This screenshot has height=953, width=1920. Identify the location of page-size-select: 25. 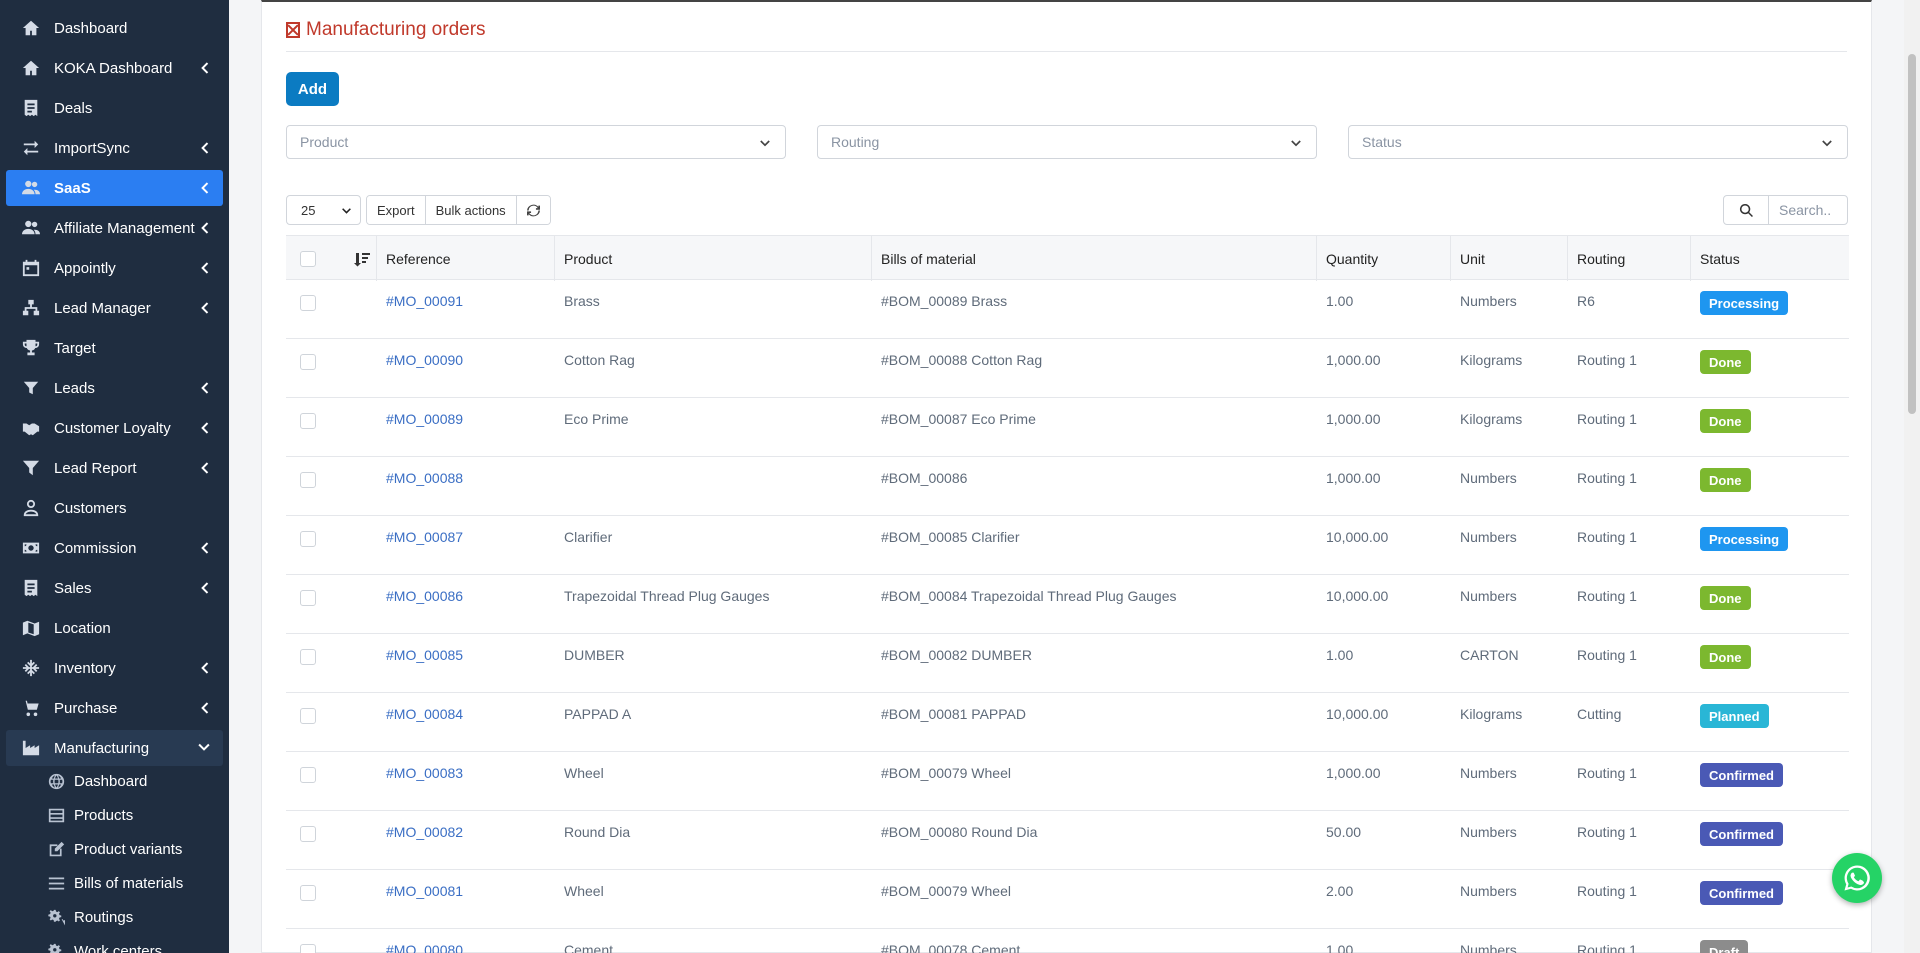
(323, 210).